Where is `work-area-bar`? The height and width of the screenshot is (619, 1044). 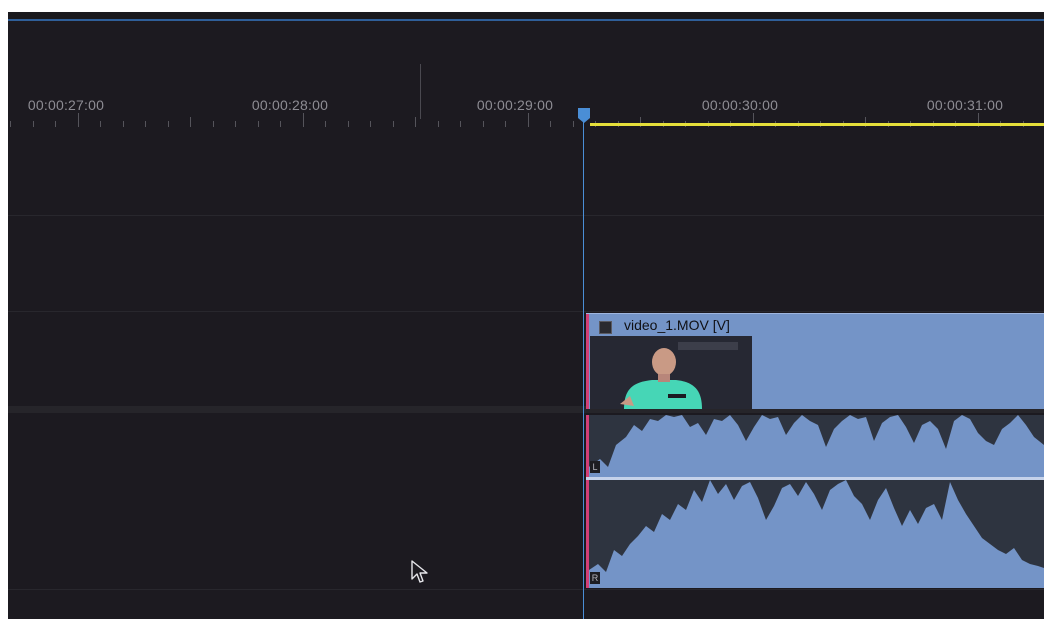 work-area-bar is located at coordinates (817, 124).